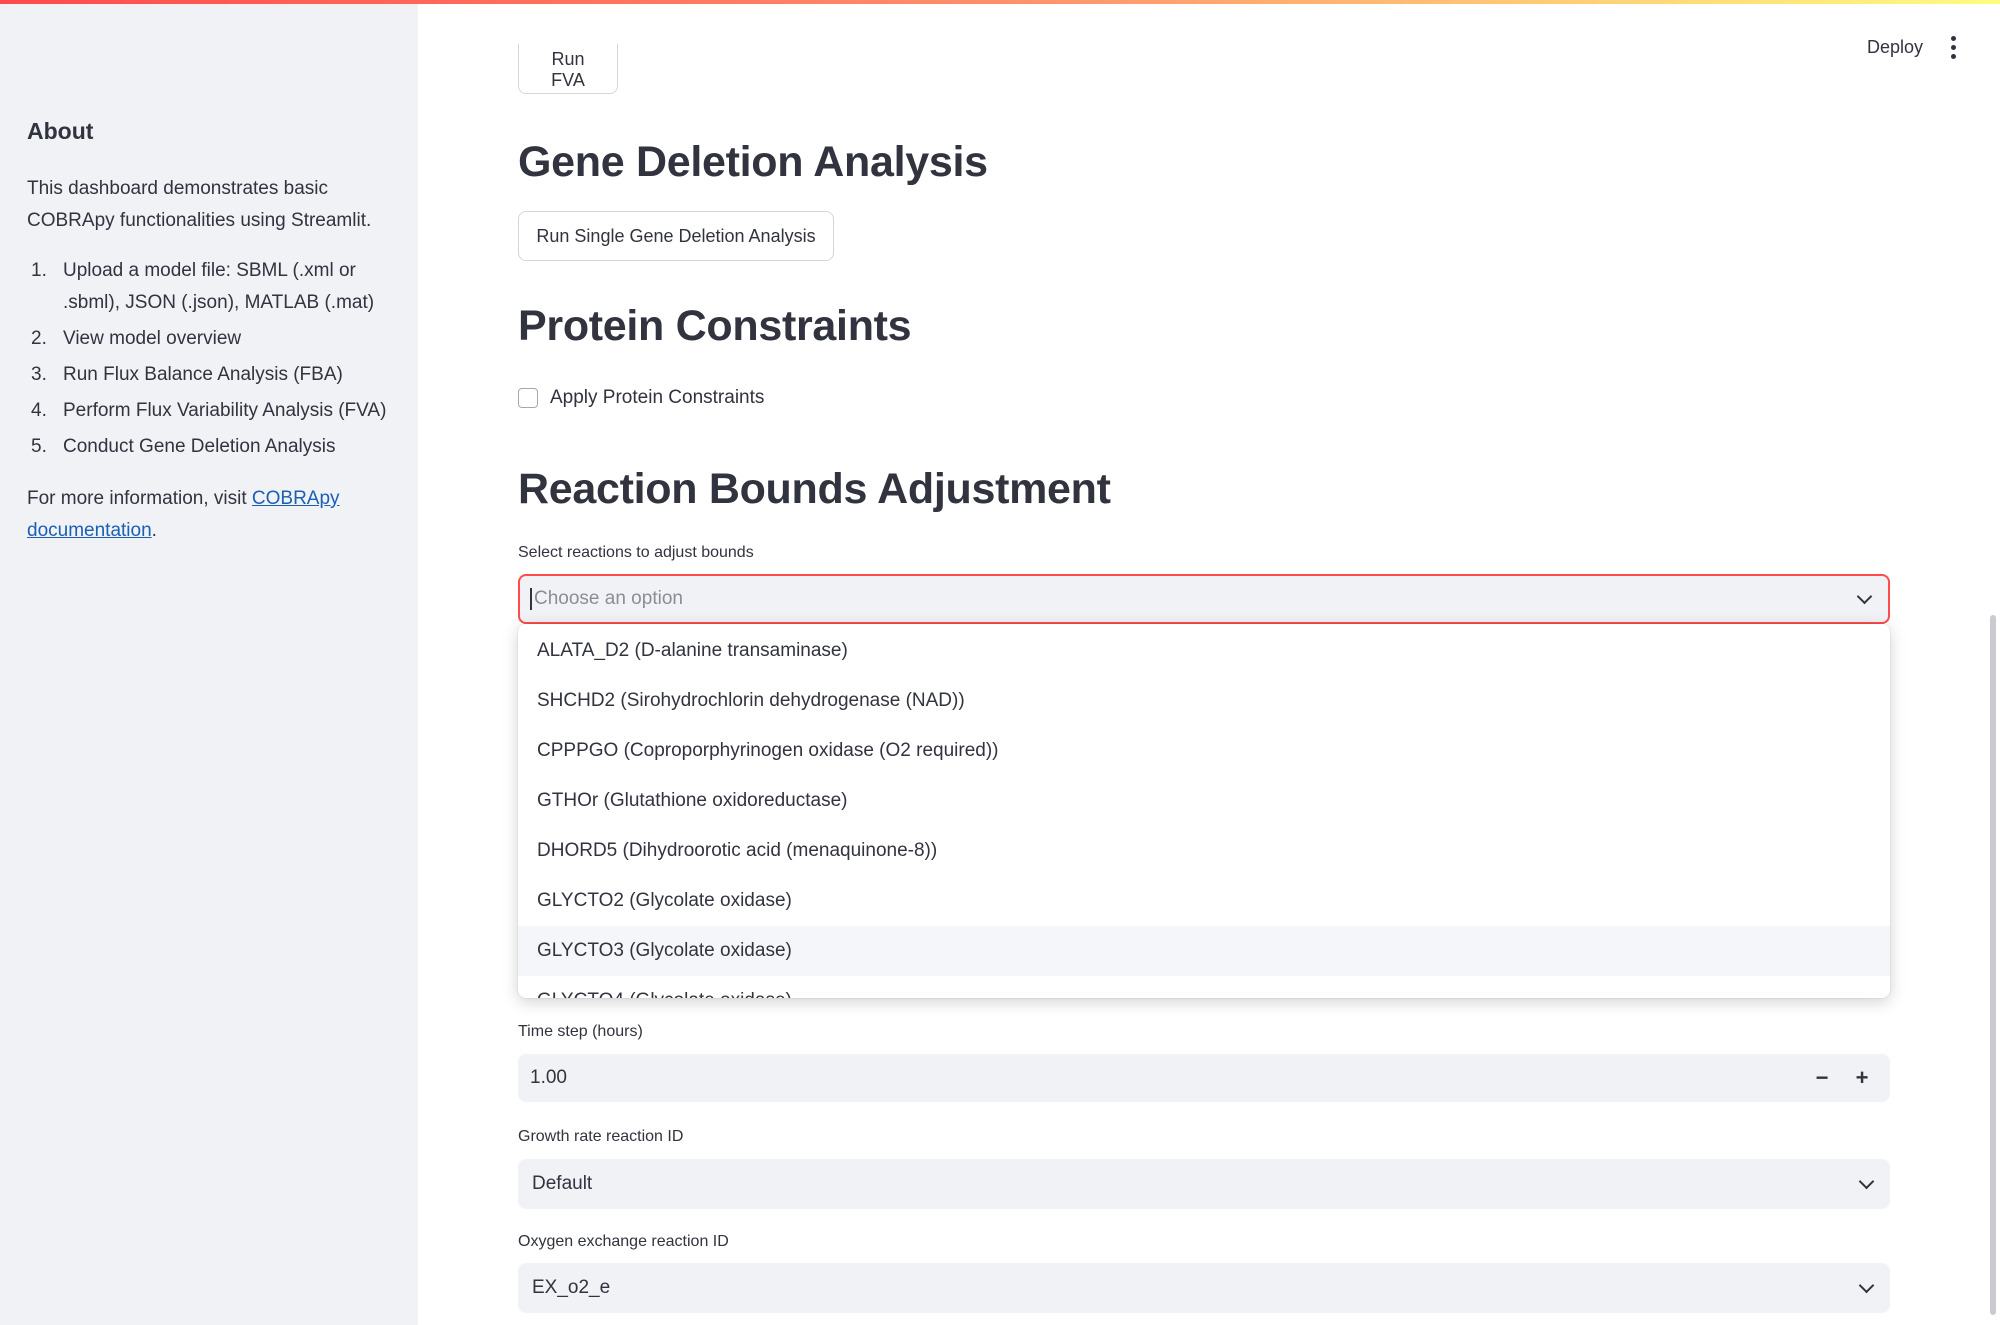 The width and height of the screenshot is (2000, 1325). I want to click on oxygen-label: Oxygen exchange reaction ID, so click(623, 1241).